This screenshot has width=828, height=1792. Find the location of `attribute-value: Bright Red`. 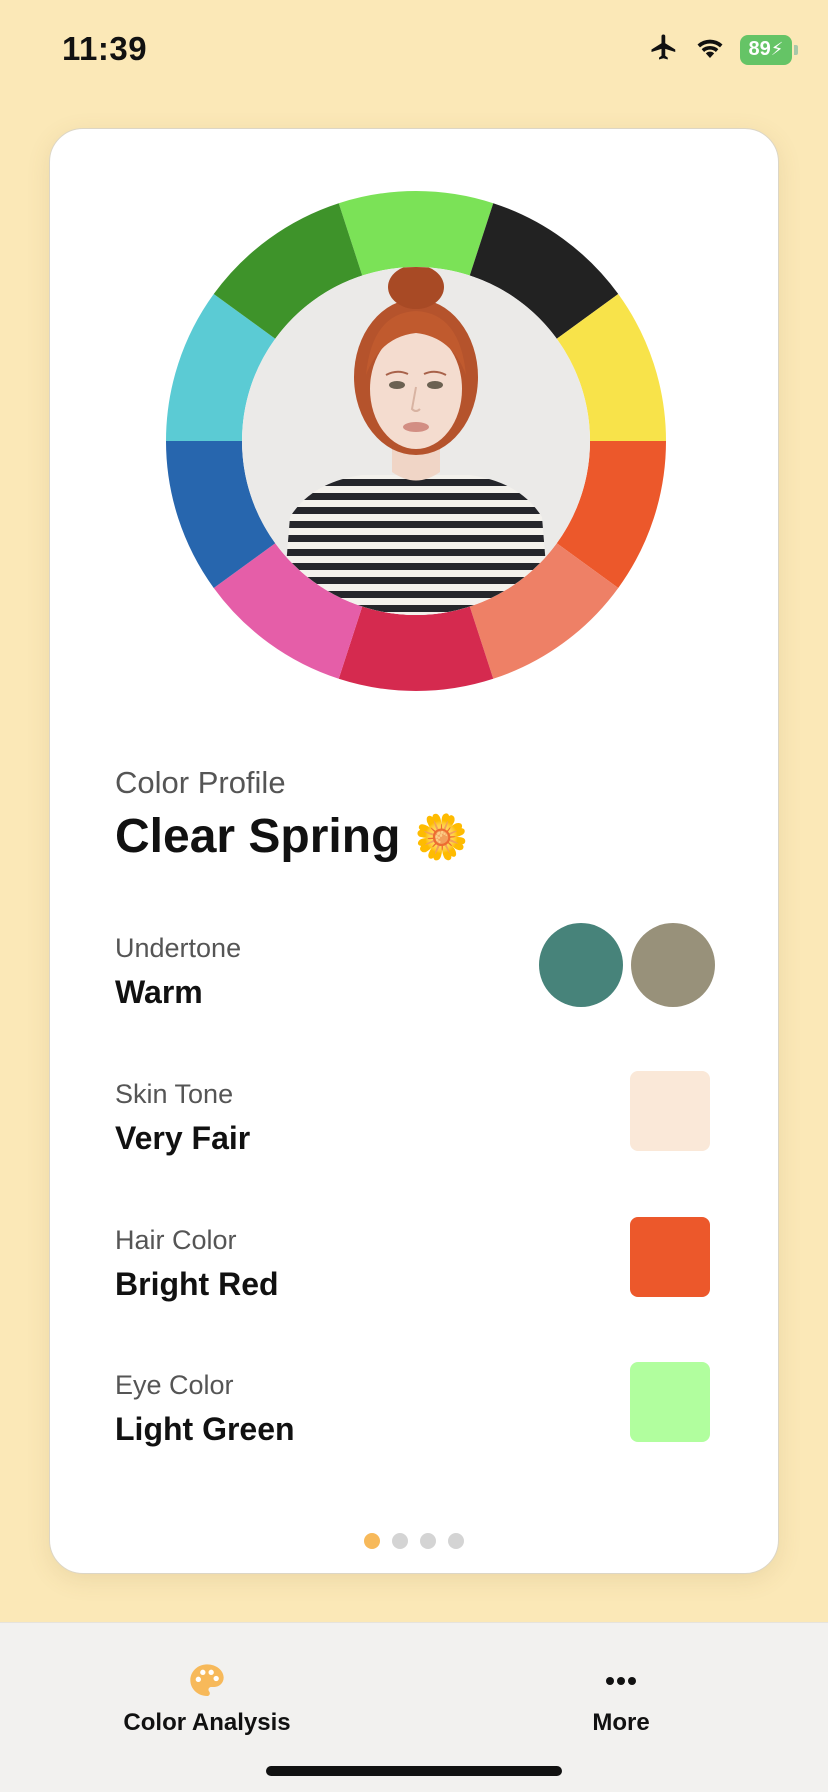

attribute-value: Bright Red is located at coordinates (197, 1284).